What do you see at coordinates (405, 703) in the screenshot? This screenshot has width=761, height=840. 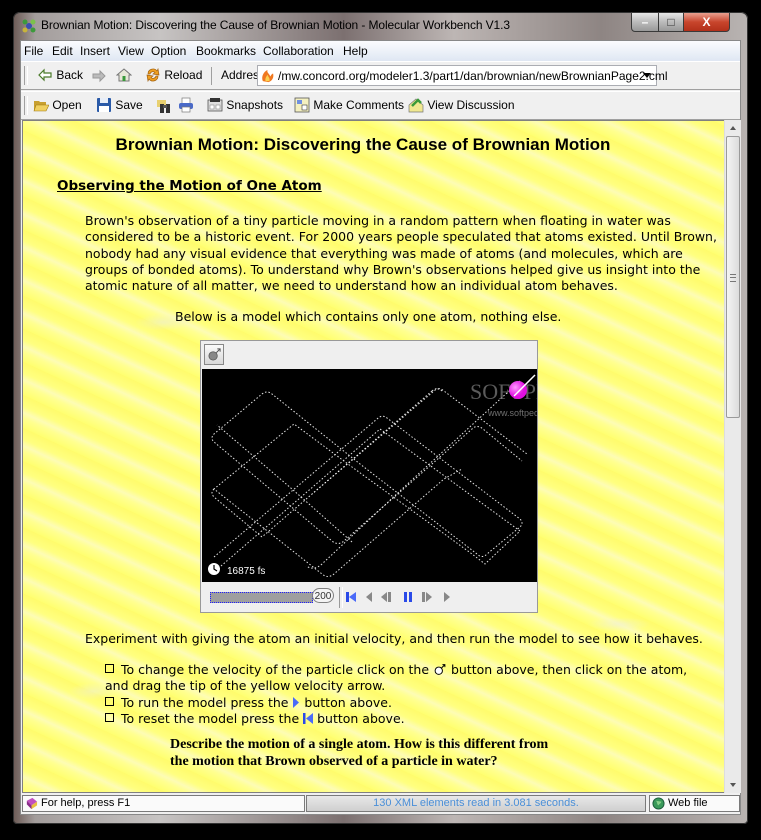 I see `list-item: To run the model press the button above.` at bounding box center [405, 703].